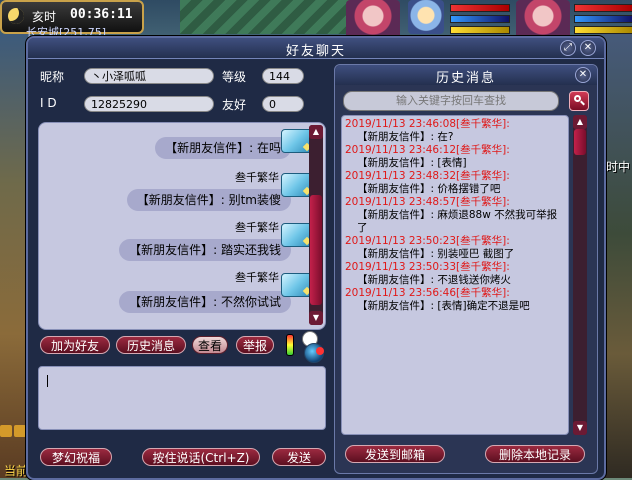 The width and height of the screenshot is (632, 480). What do you see at coordinates (205, 250) in the screenshot?
I see `chat-message: 【新朋友信件】: 踏实还我钱` at bounding box center [205, 250].